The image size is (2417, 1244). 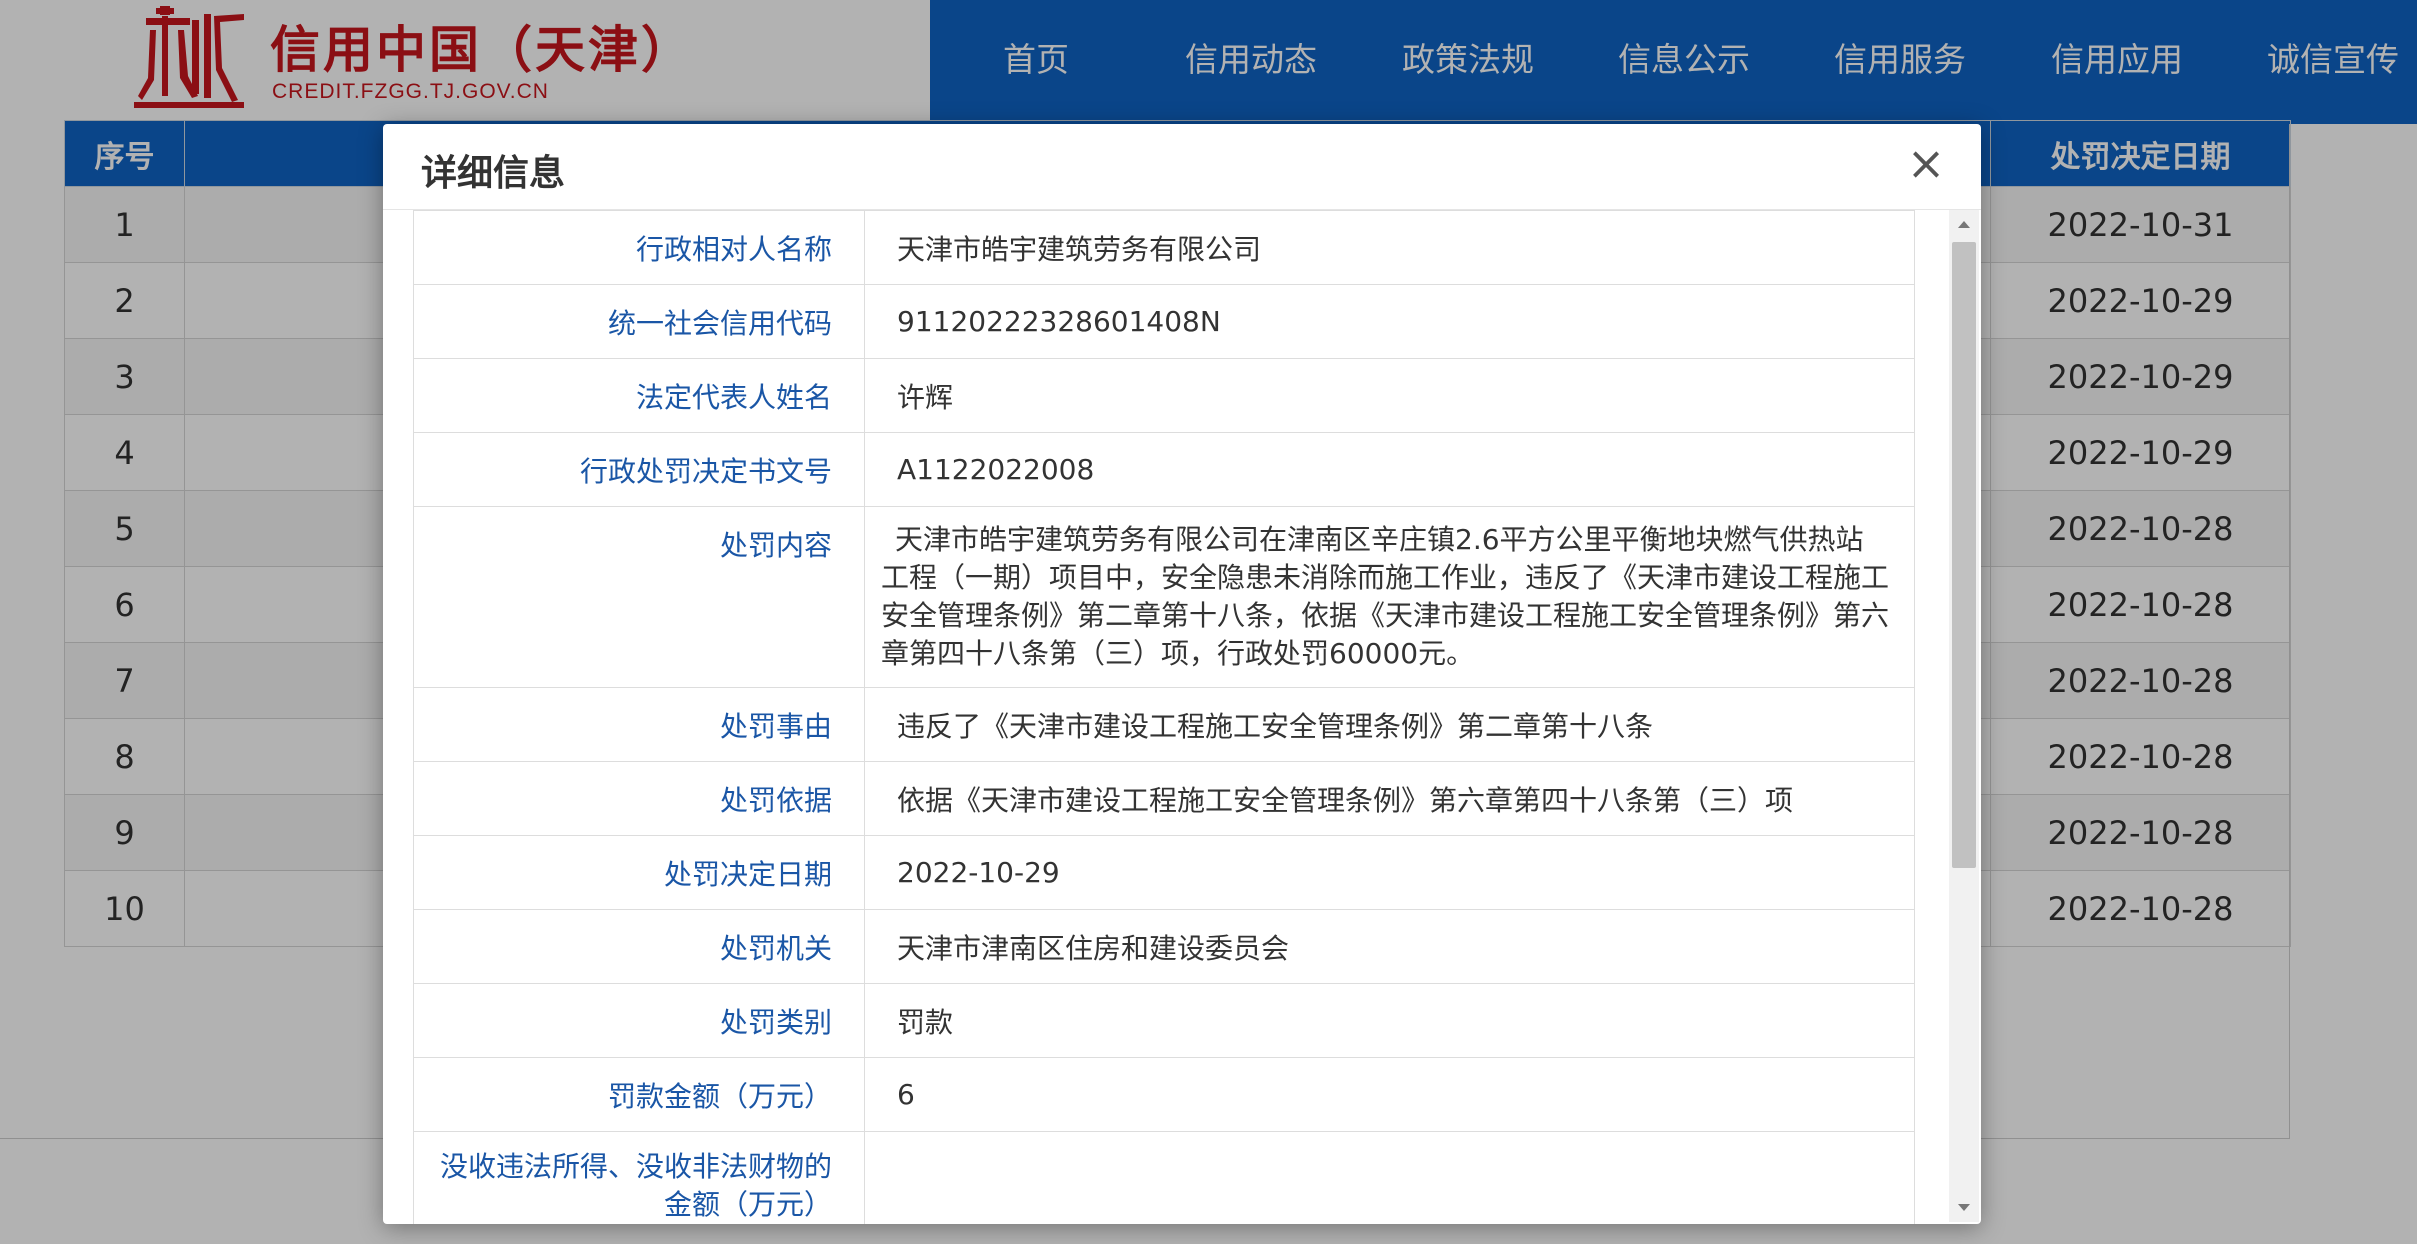 What do you see at coordinates (1389, 469) in the screenshot?
I see `field-value: A1122022008` at bounding box center [1389, 469].